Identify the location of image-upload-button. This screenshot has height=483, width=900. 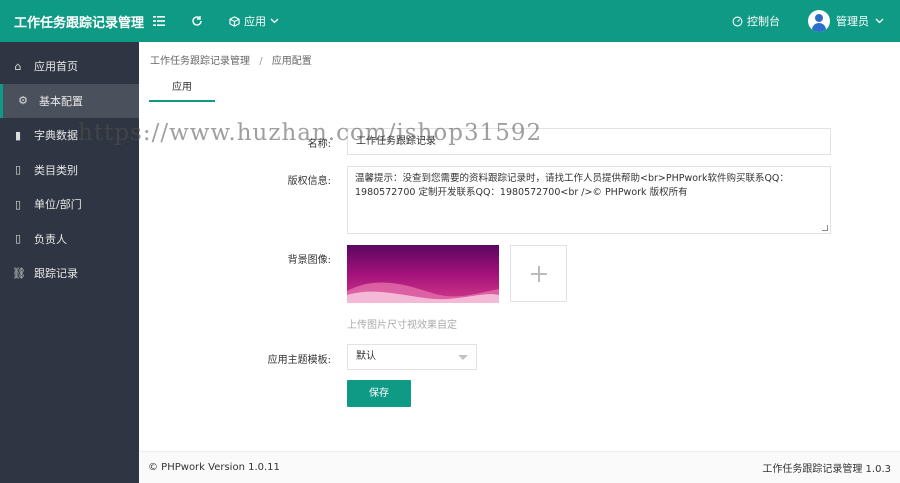
(538, 273).